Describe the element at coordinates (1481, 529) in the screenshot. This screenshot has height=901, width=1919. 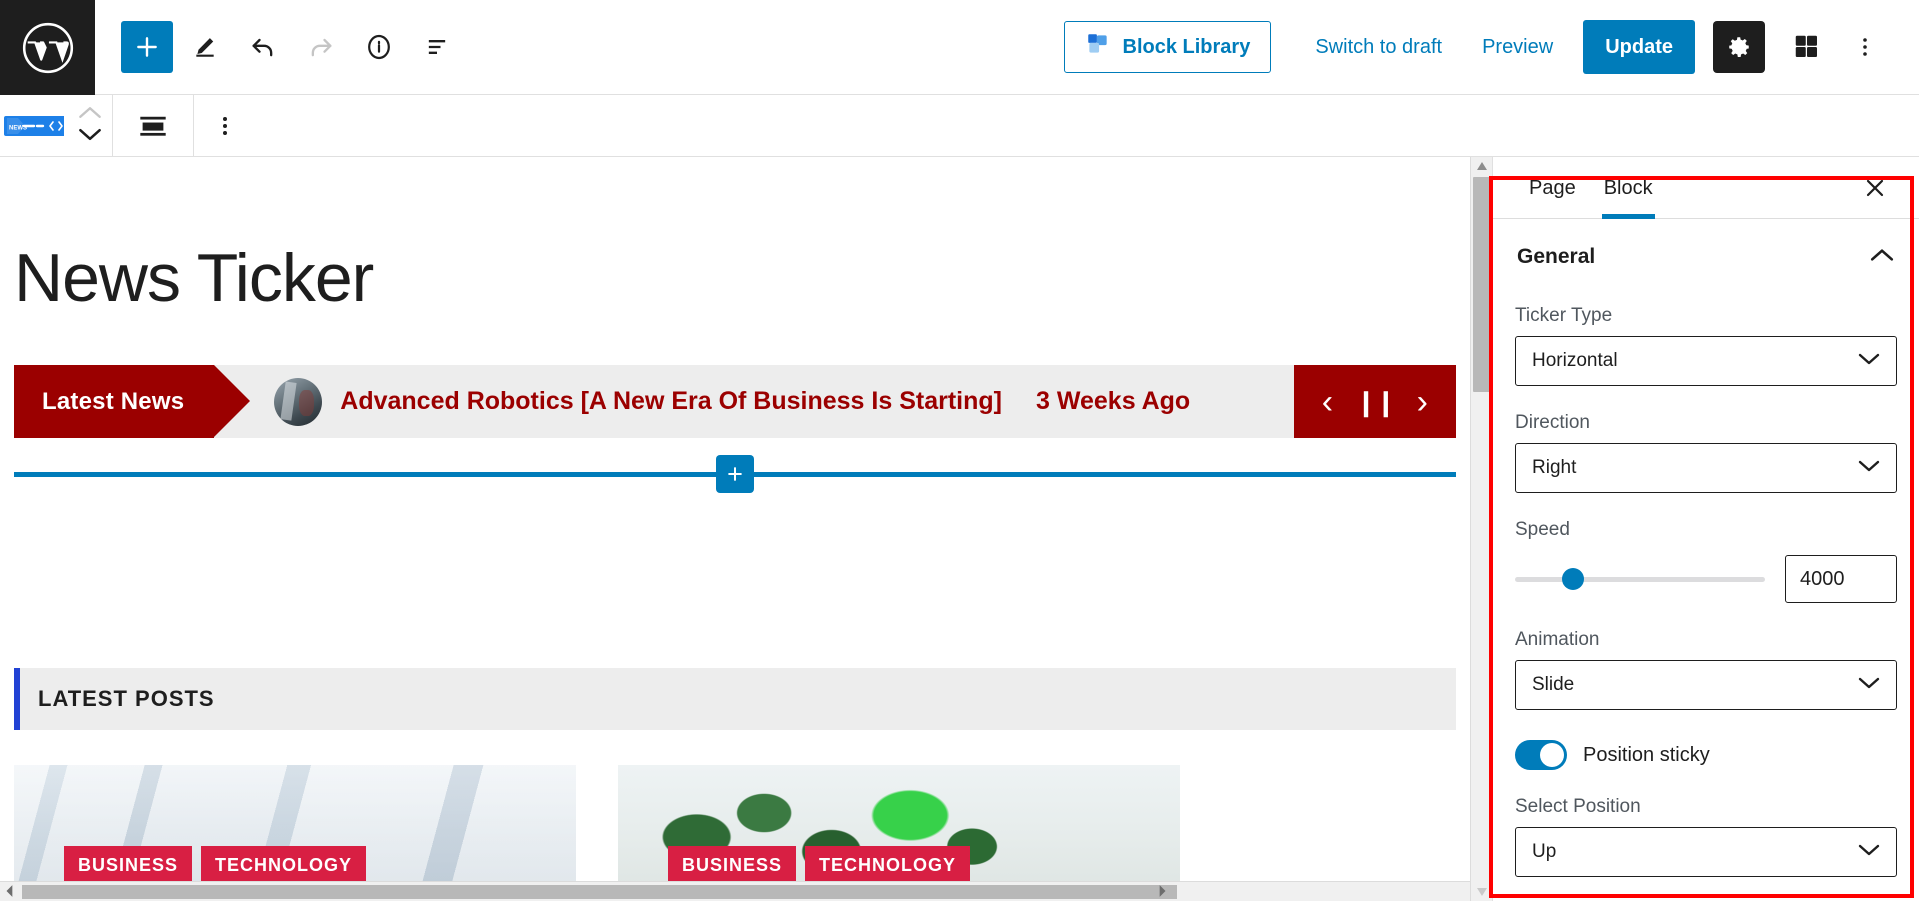
I see `canvas-vertical-scrollbar` at that location.